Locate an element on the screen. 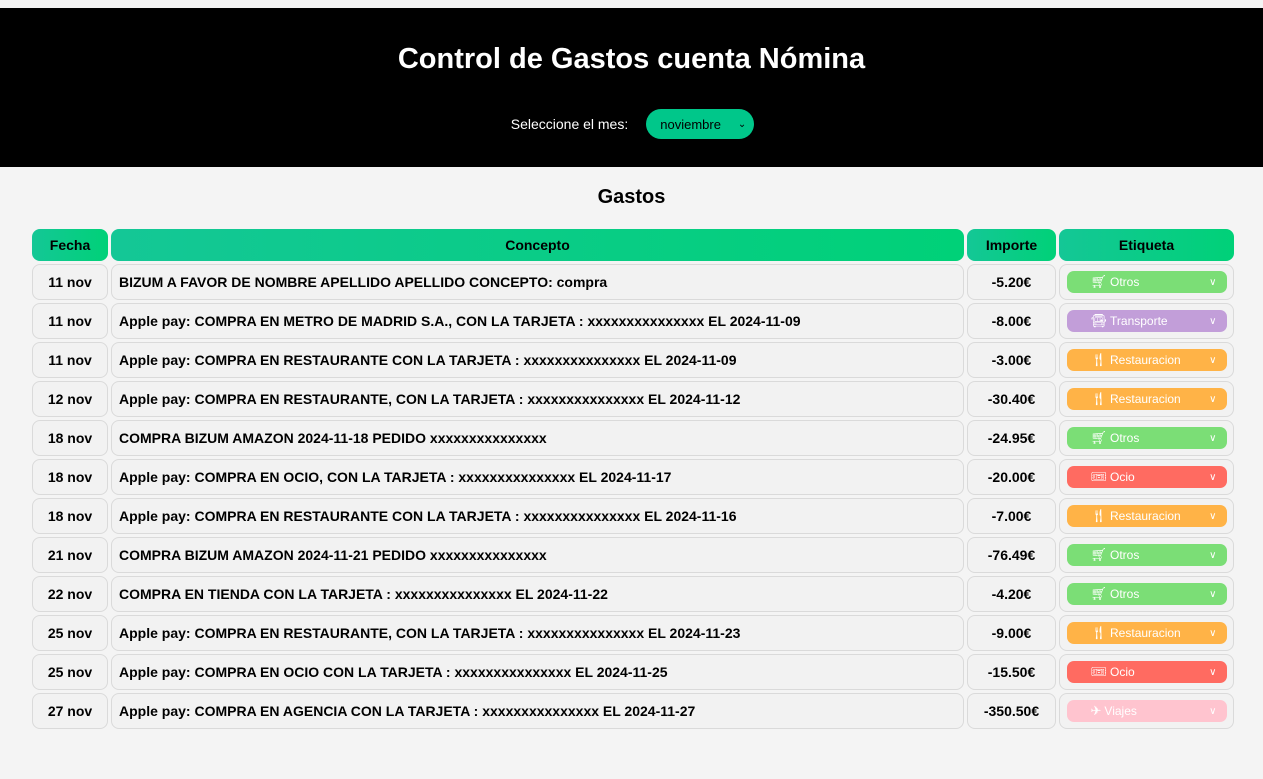 The image size is (1263, 779). tag-select: 🚍︎ Transporte ∨ is located at coordinates (1146, 321).